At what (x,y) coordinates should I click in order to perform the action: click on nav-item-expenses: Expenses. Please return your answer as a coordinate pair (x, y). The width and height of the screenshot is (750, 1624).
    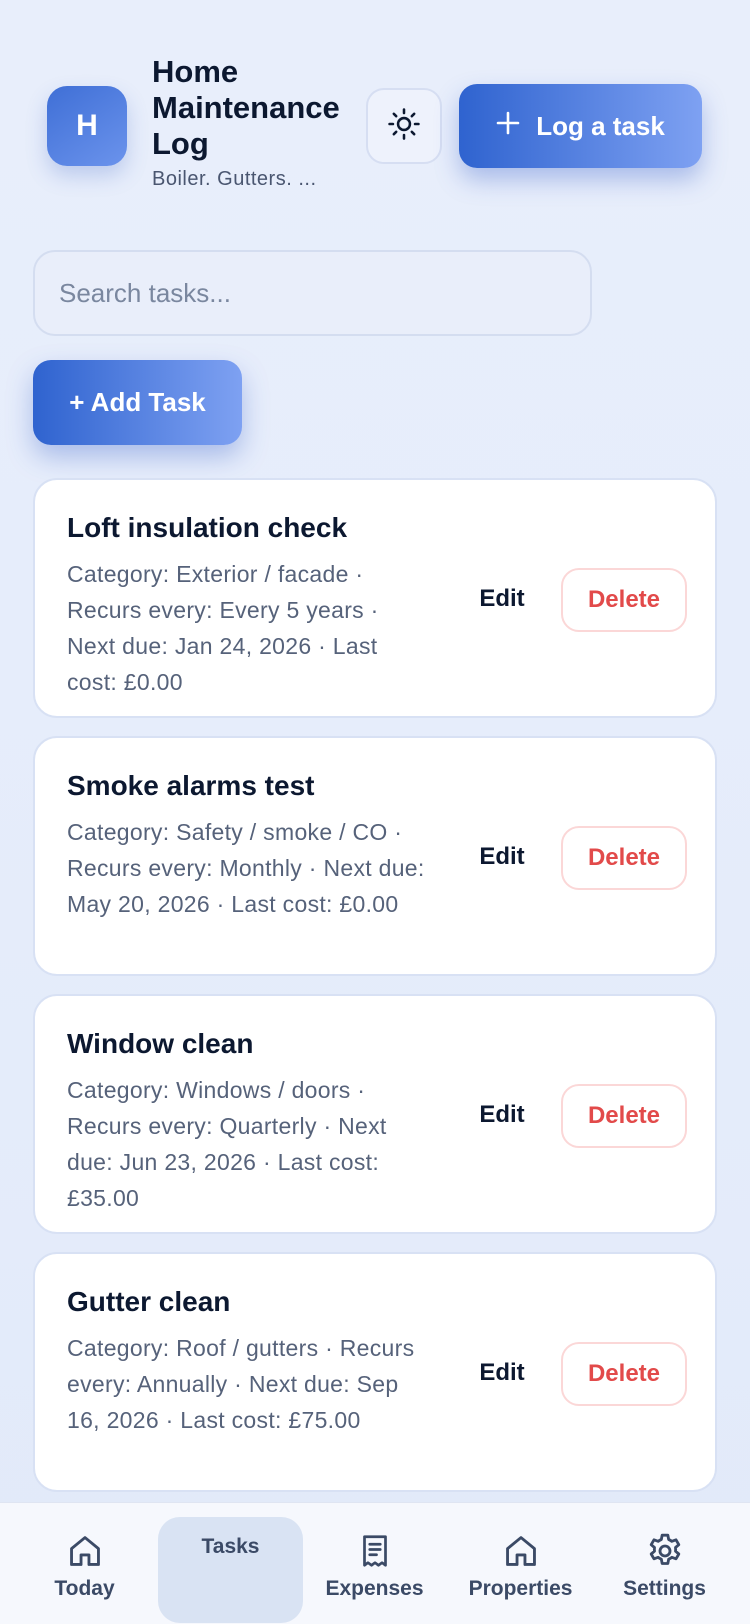
    Looking at the image, I should click on (374, 1570).